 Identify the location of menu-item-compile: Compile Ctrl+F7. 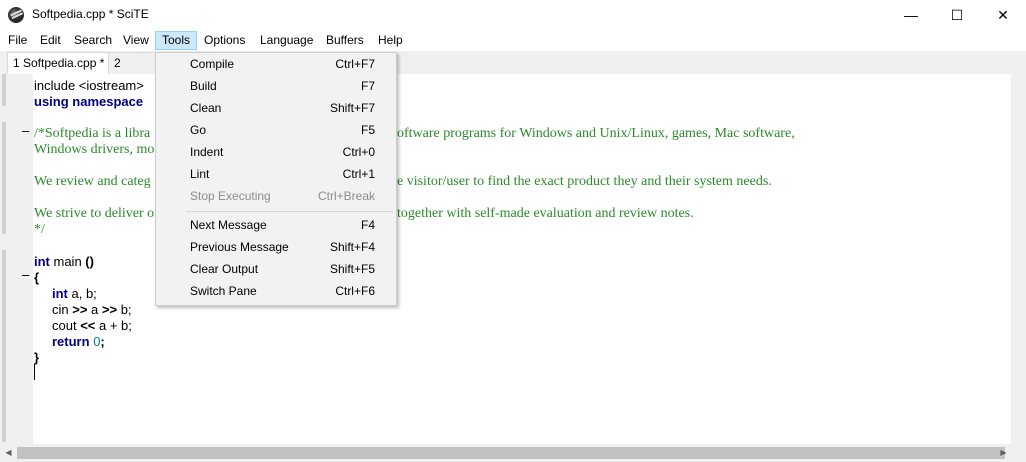
(276, 64).